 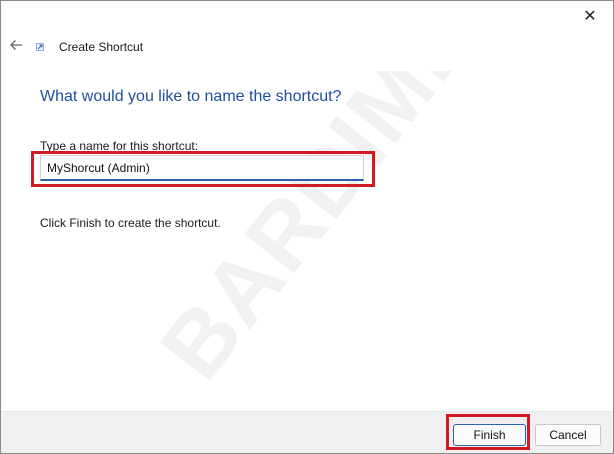 What do you see at coordinates (40, 47) in the screenshot?
I see `shortcut-icon` at bounding box center [40, 47].